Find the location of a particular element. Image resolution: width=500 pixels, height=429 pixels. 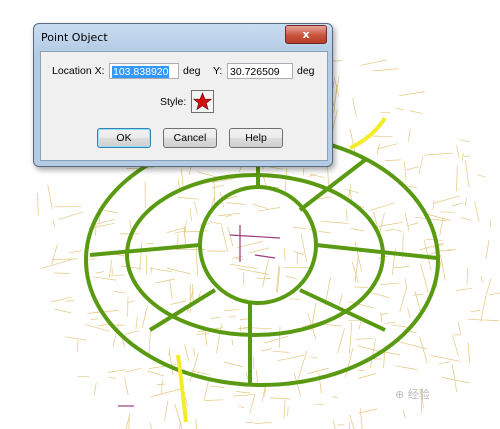

close-button: x is located at coordinates (306, 34).